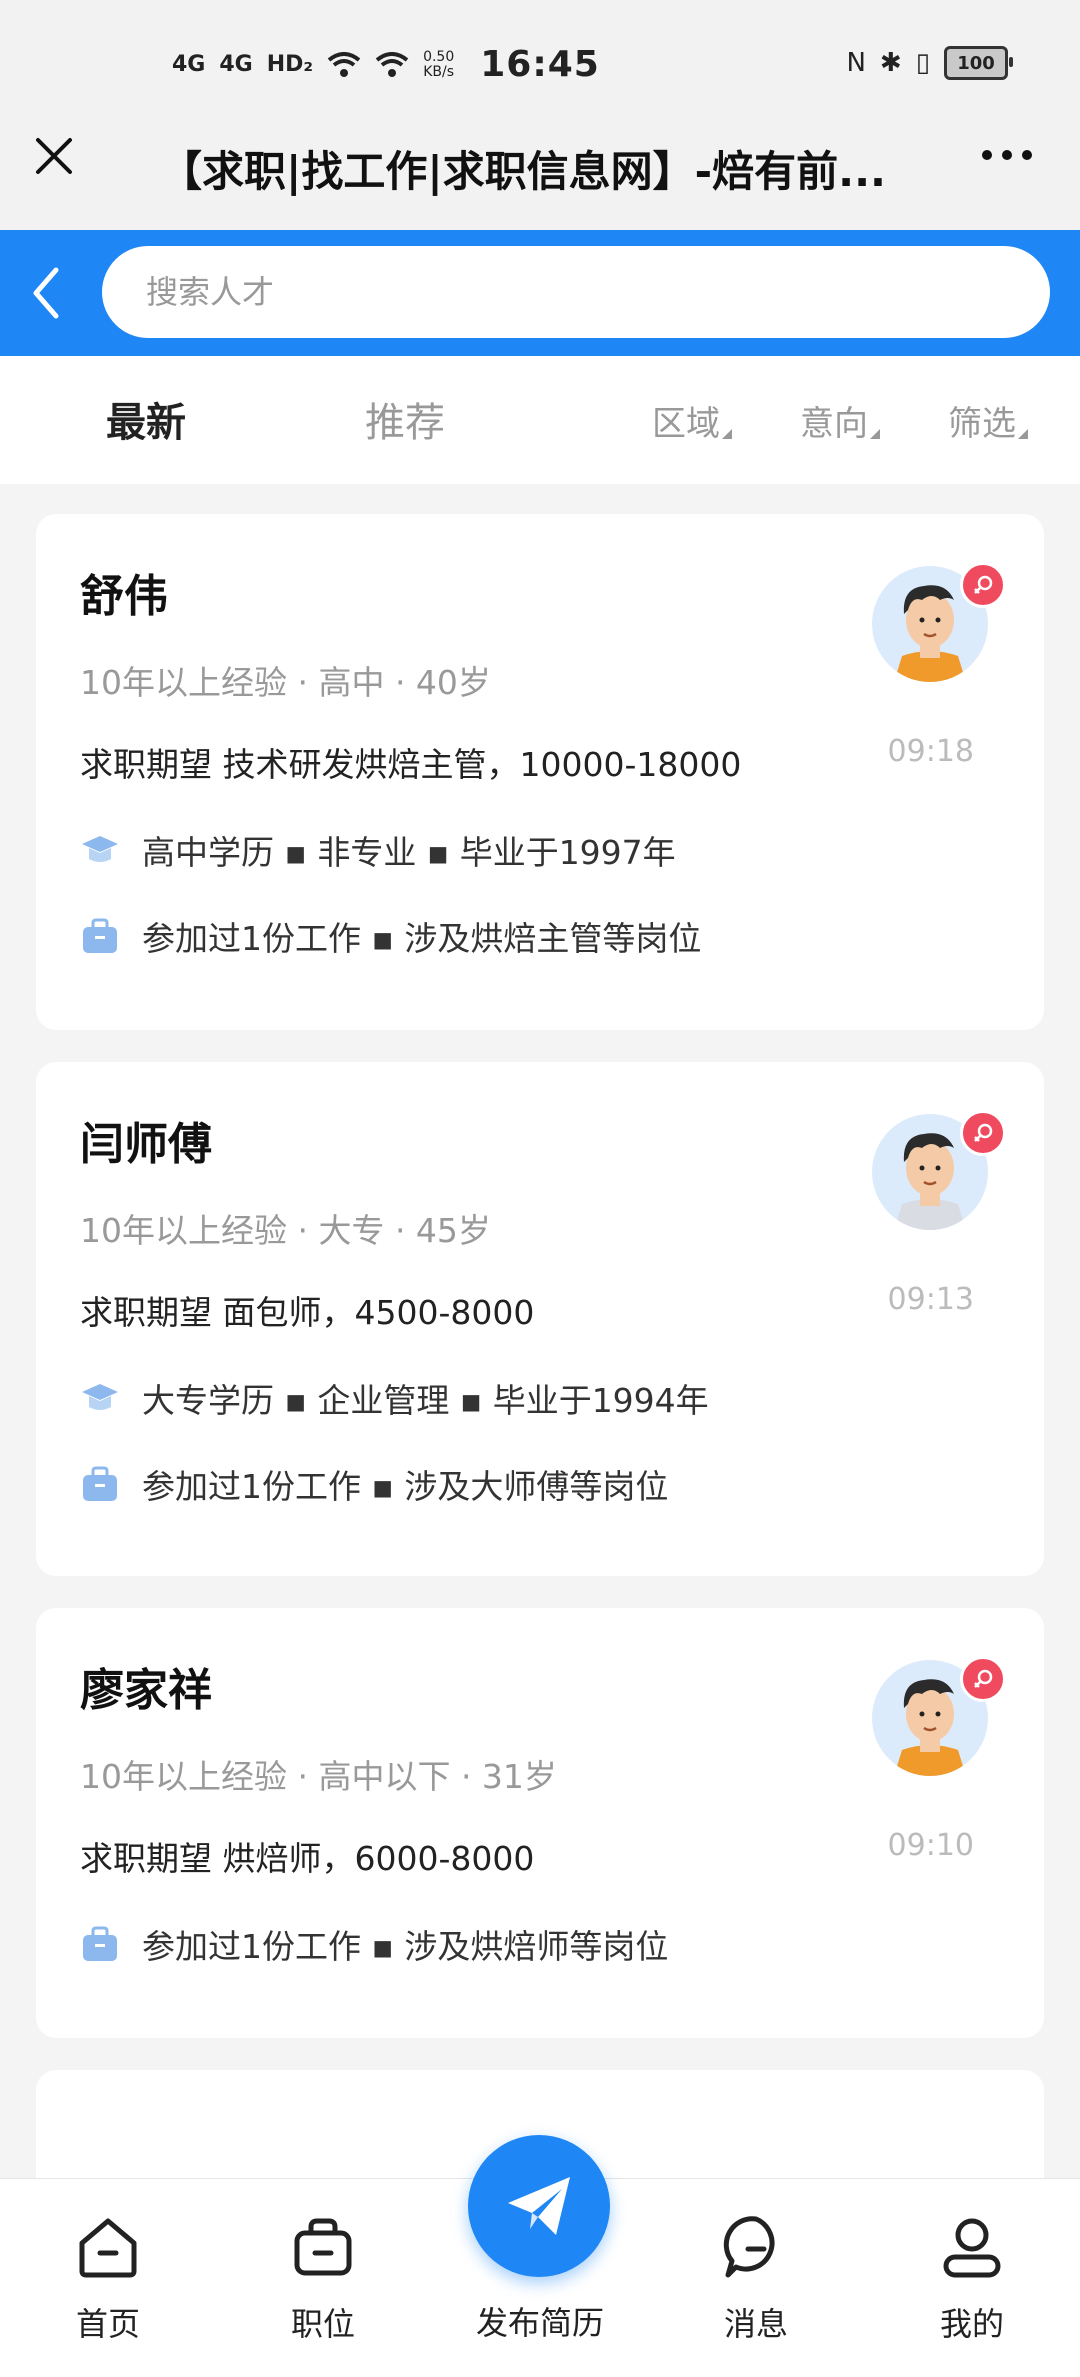  Describe the element at coordinates (323, 2247) in the screenshot. I see `jobs-icon` at that location.